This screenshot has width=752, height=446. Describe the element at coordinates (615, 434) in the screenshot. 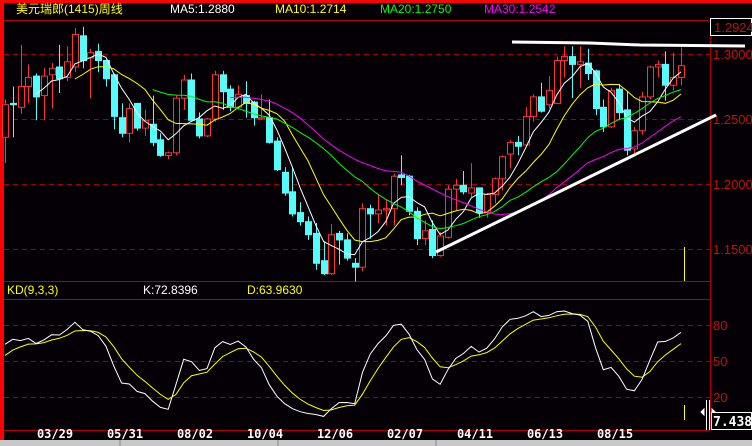

I see `date-tick-label: 08/15` at that location.